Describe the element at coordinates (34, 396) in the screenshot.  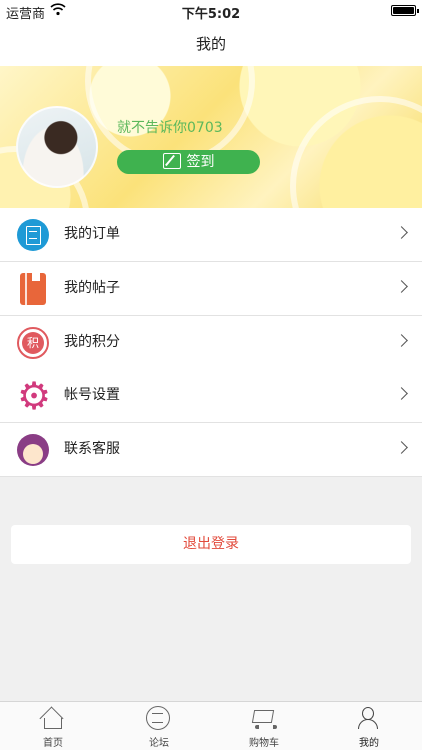
I see `gear-icon: ⚙` at that location.